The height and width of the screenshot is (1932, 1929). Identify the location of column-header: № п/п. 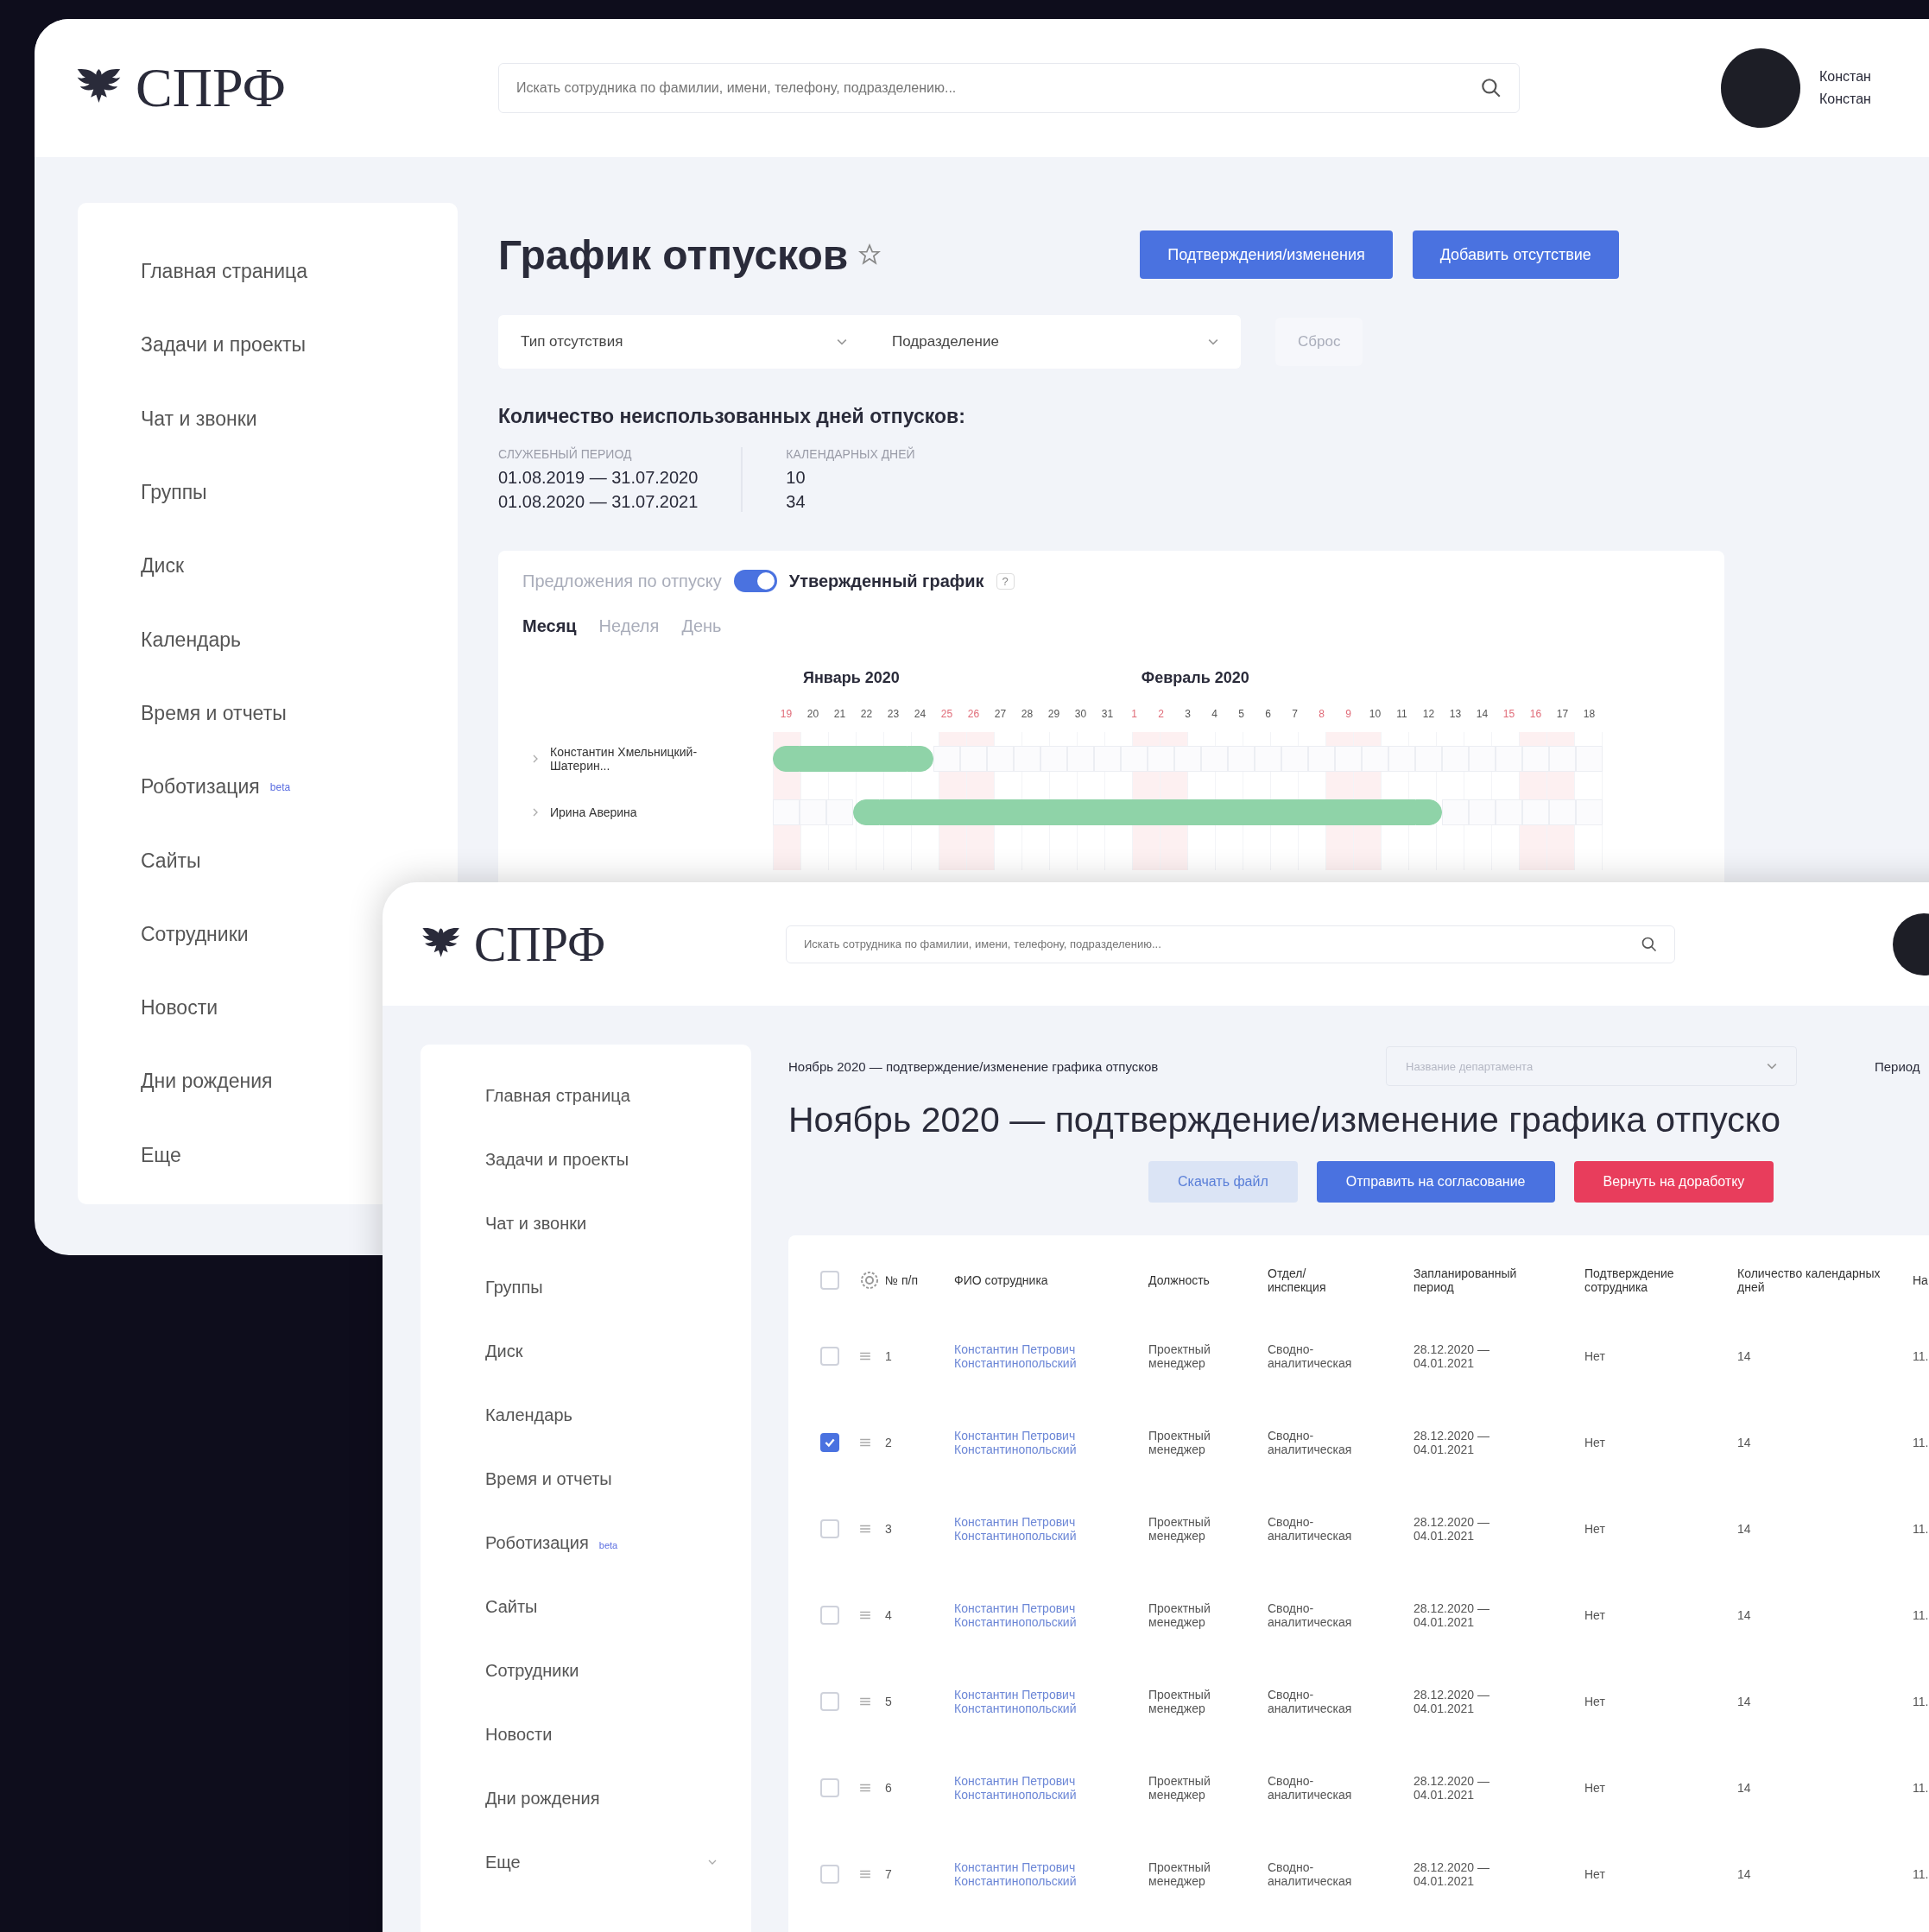
(903, 1280).